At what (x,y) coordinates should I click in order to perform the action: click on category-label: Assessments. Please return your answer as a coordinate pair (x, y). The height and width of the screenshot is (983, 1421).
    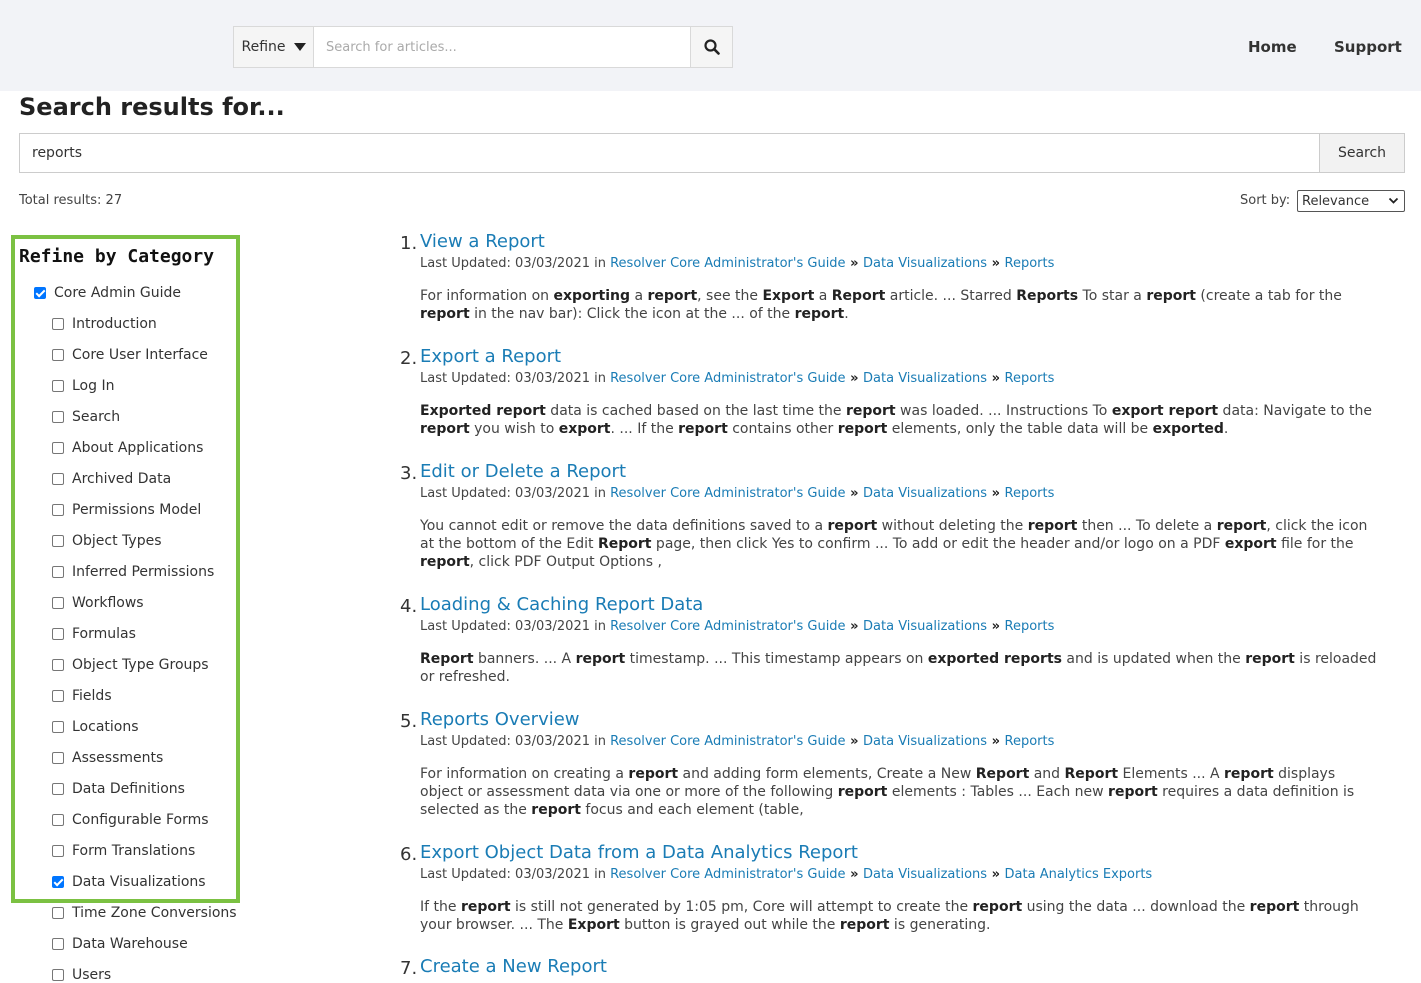
    Looking at the image, I should click on (118, 758).